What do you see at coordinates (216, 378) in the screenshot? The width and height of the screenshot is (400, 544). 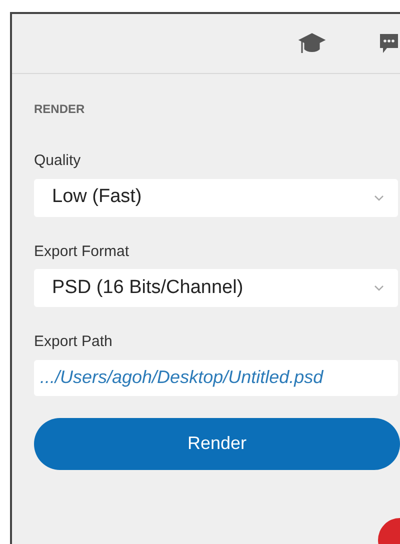 I see `path-field: .../Users/agoh/Desktop/Untitled.psd` at bounding box center [216, 378].